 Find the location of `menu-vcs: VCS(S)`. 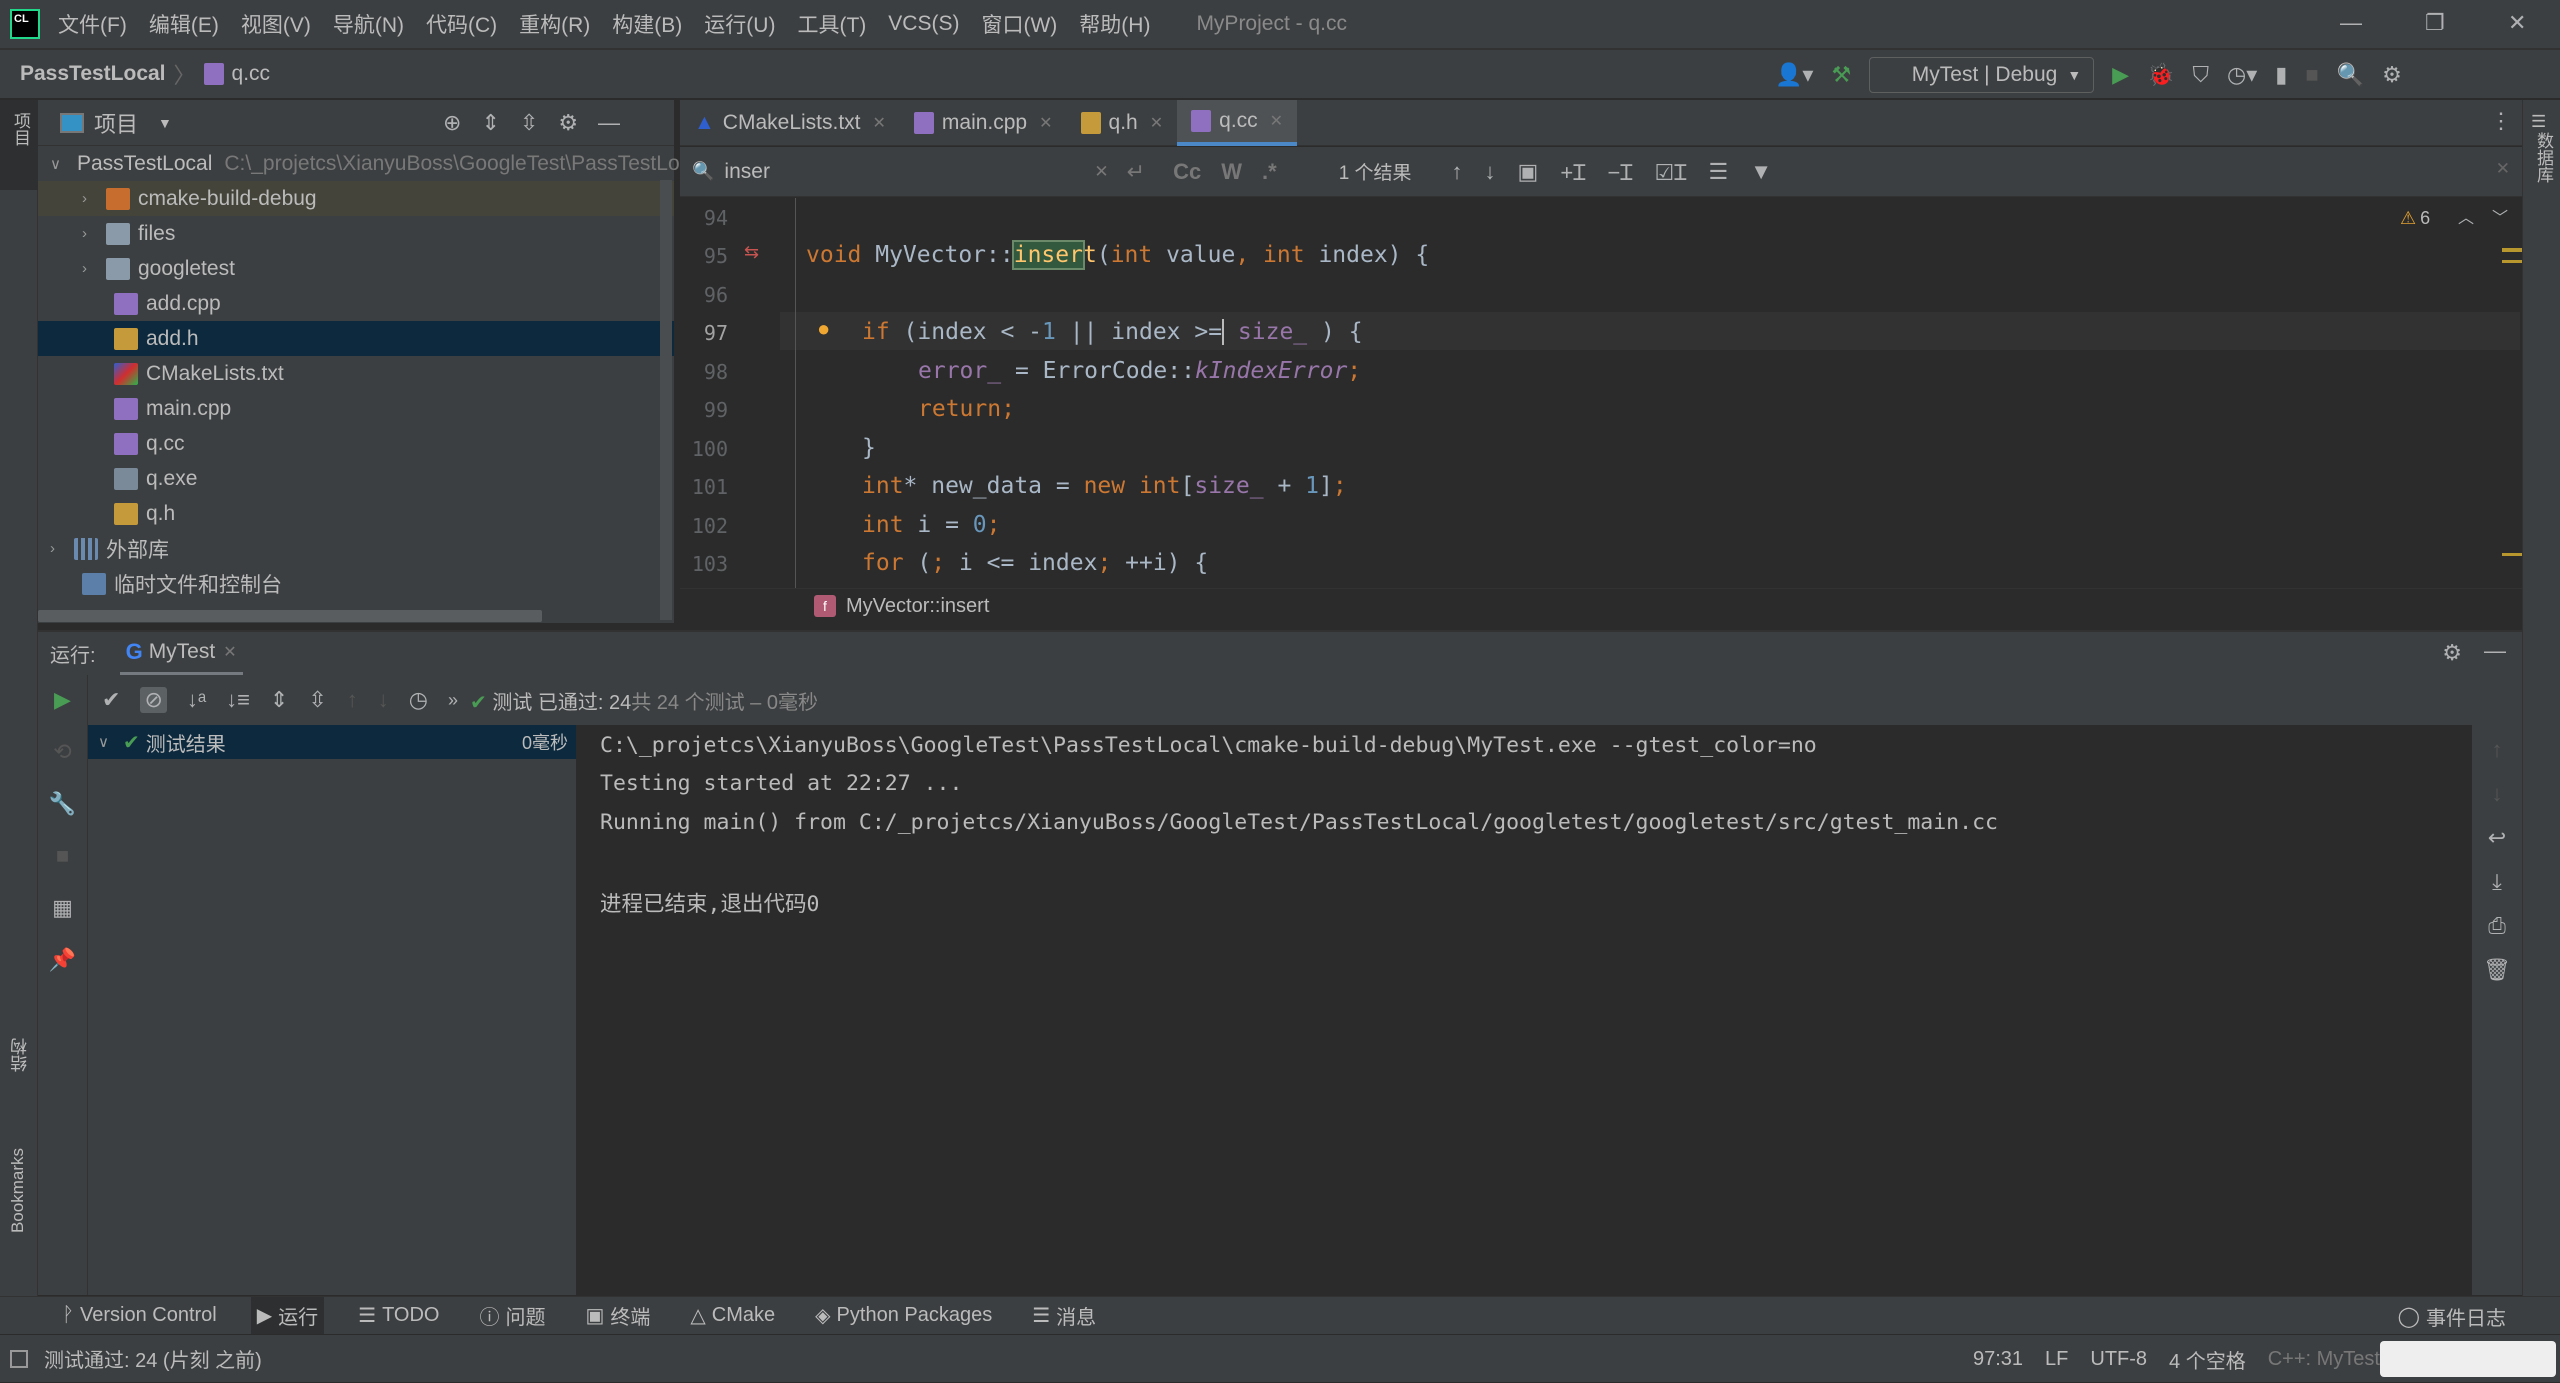

menu-vcs: VCS(S) is located at coordinates (923, 24).